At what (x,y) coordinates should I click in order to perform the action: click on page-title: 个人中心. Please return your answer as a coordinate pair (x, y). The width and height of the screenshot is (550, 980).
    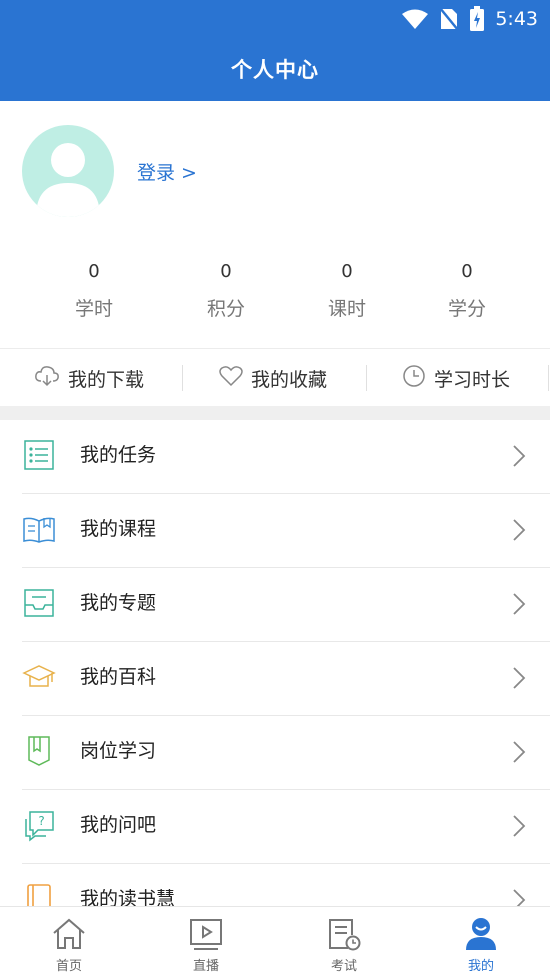
    Looking at the image, I should click on (275, 70).